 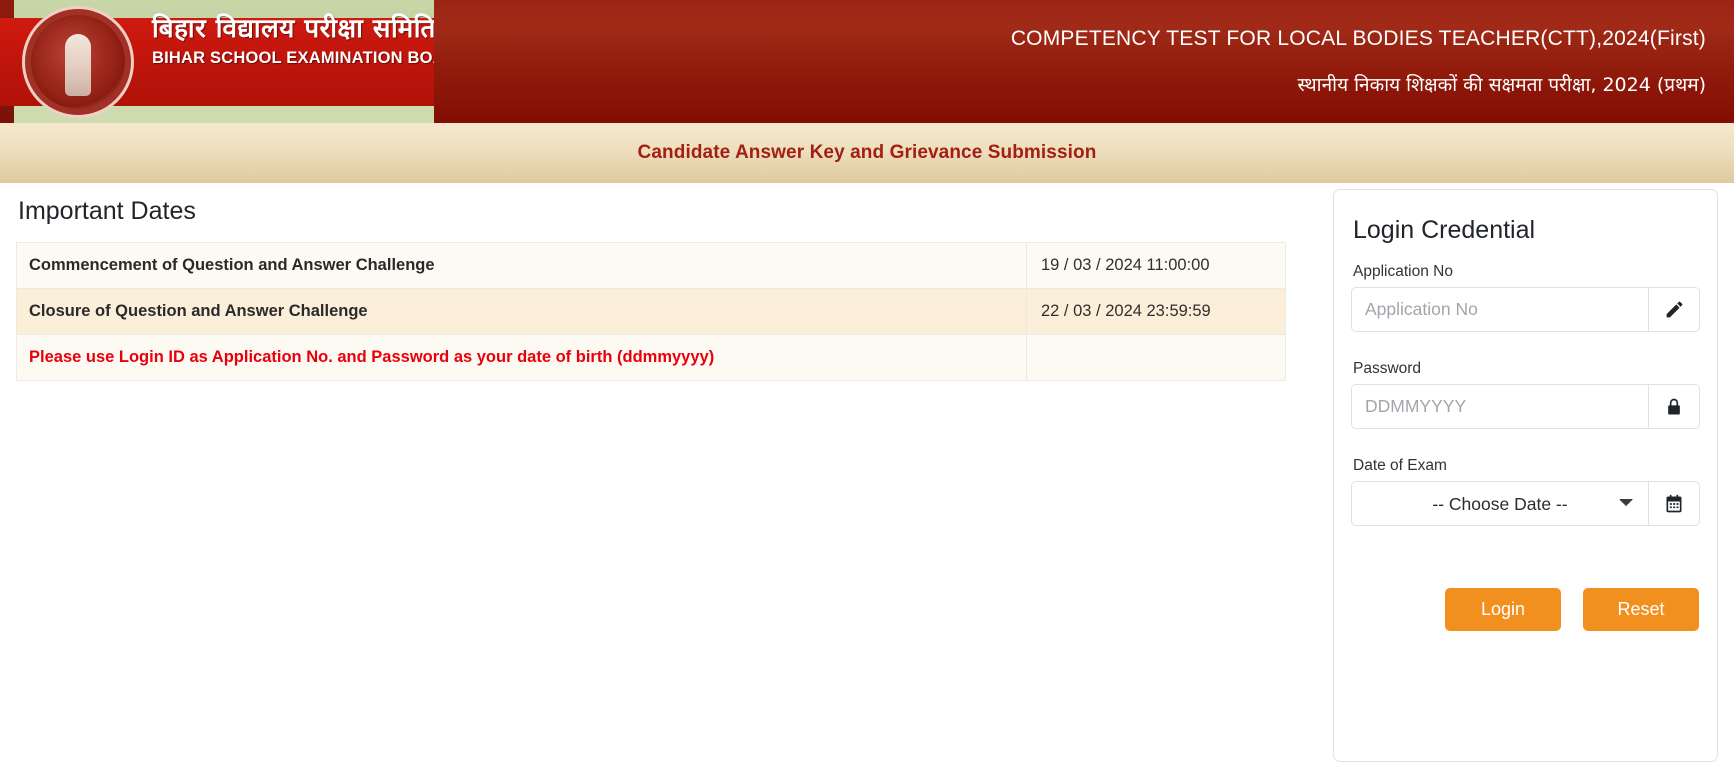 I want to click on application-no-input, so click(x=1499, y=309).